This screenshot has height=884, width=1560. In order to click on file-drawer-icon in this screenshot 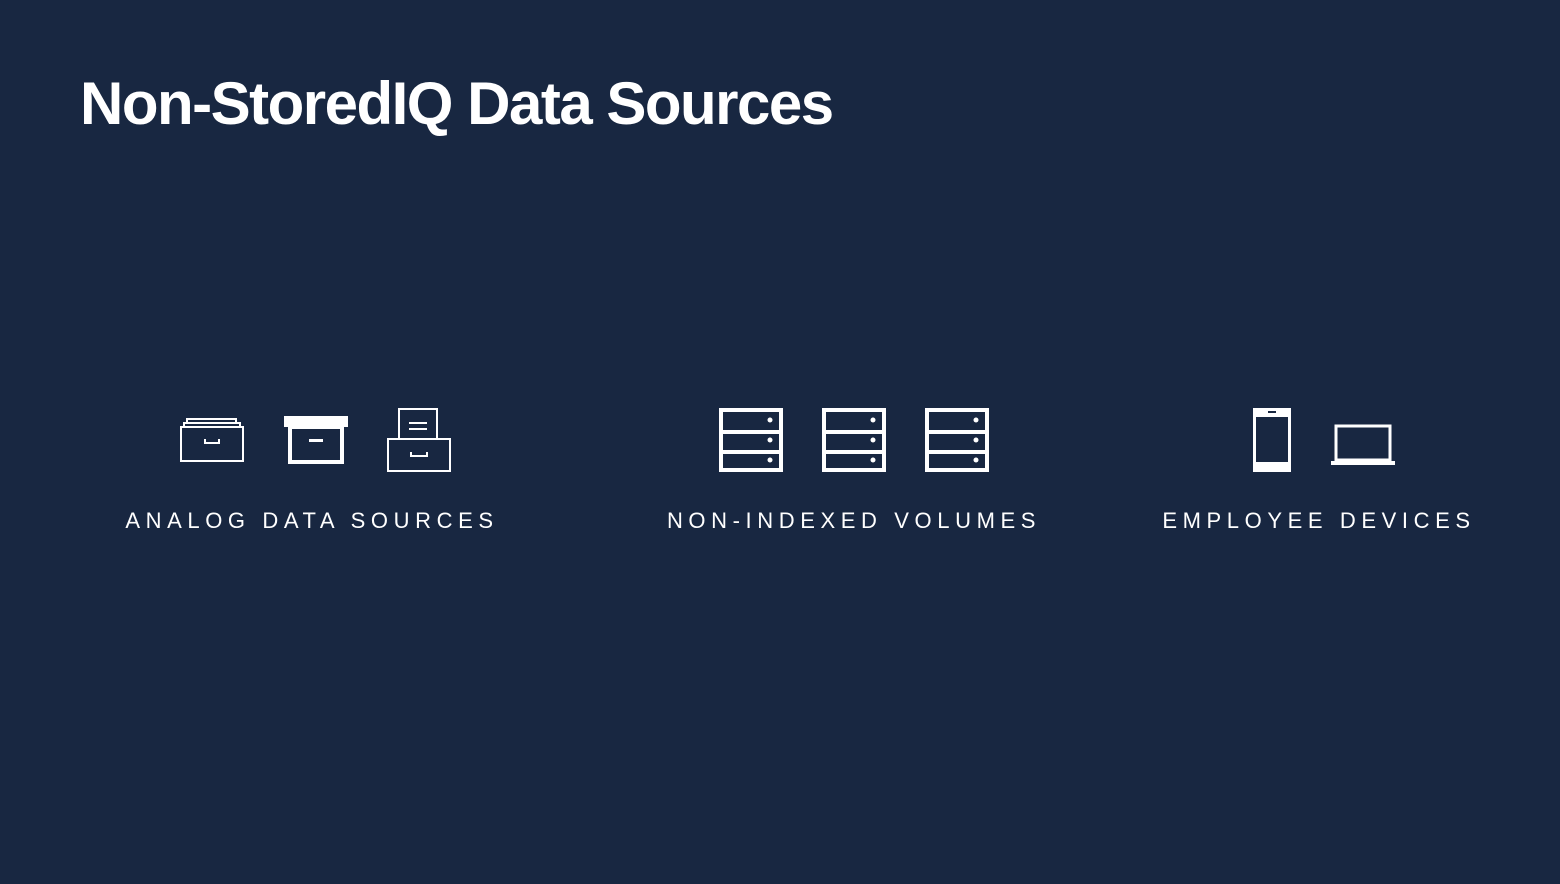, I will do `click(212, 440)`.